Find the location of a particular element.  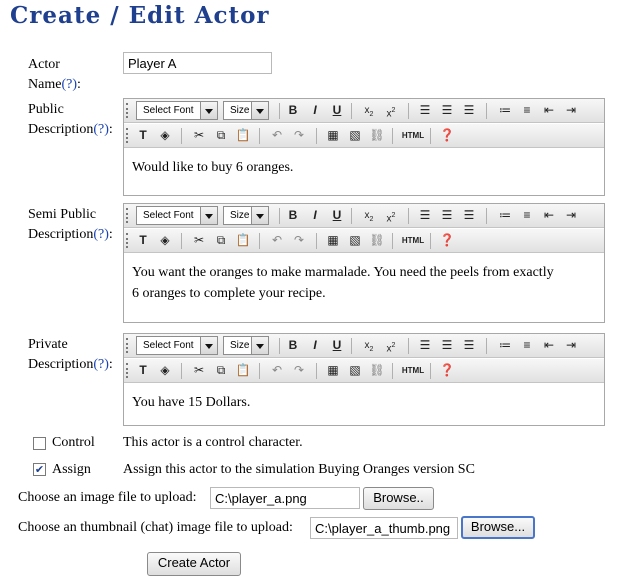

public-description-text: Would like to buy 6 oranges. is located at coordinates (212, 167).